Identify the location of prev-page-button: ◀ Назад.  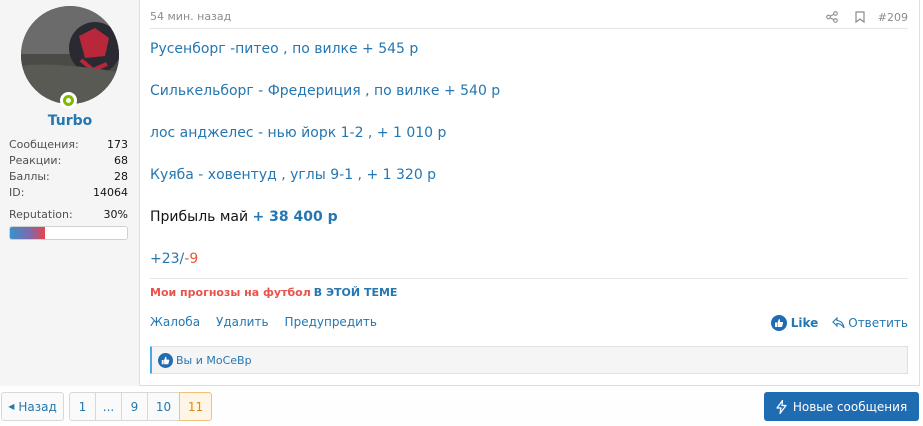
(32, 406).